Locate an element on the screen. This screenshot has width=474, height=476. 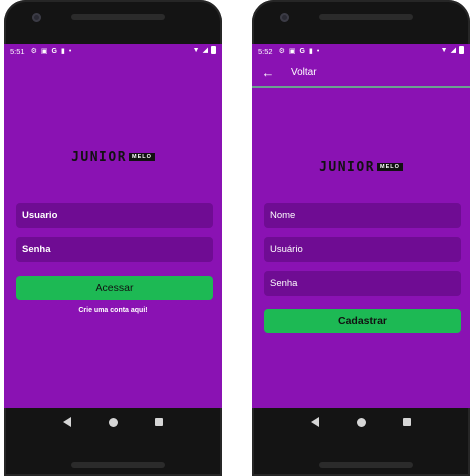
status-bar: 5:51 ⚙ ▣ G ▮ • ▼ ◢ is located at coordinates (113, 51).